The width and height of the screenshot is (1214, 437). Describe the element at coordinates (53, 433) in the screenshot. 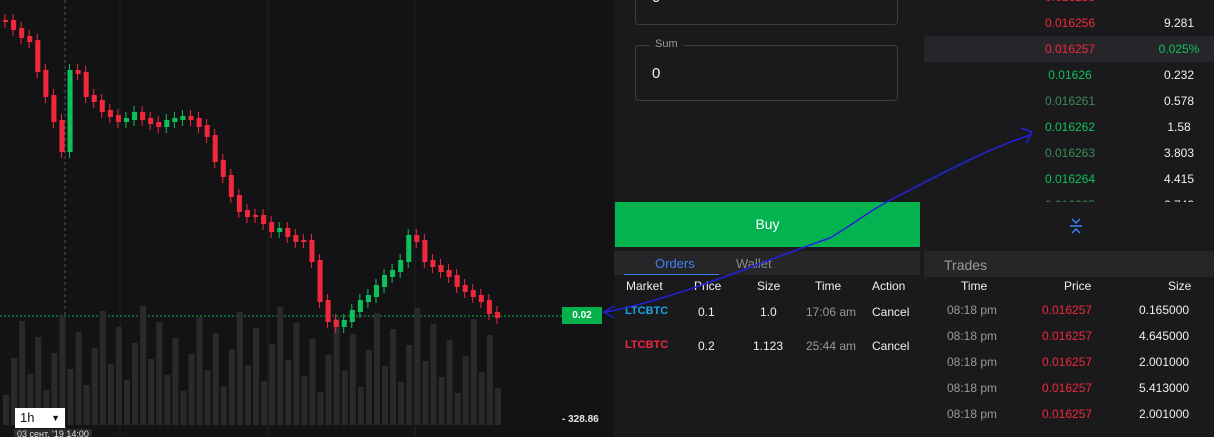

I see `crosshair-date-label: 03 сент. '19 14:00` at that location.